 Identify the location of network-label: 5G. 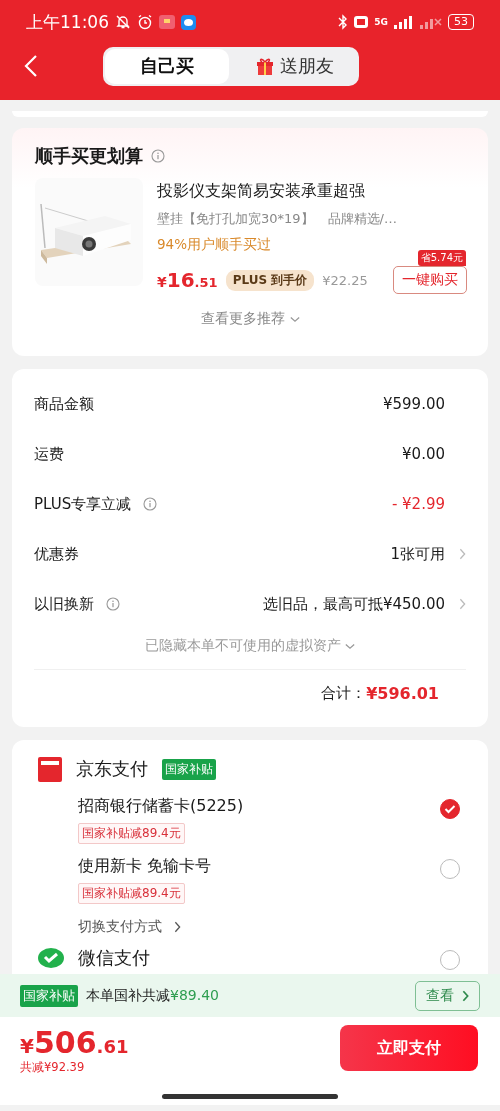
(381, 22).